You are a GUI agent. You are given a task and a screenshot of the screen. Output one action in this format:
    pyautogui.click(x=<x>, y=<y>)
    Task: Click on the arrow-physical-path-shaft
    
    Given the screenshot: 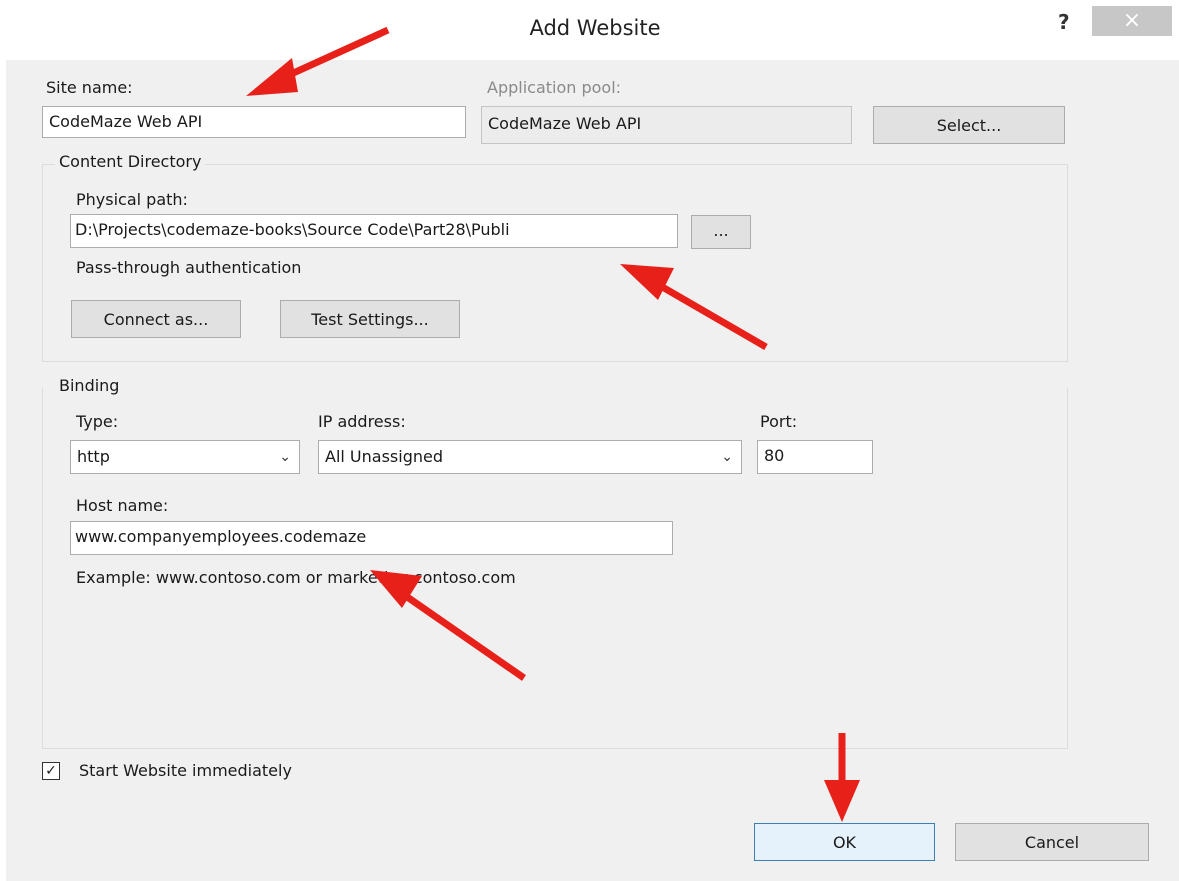 What is the action you would take?
    pyautogui.click(x=709, y=314)
    